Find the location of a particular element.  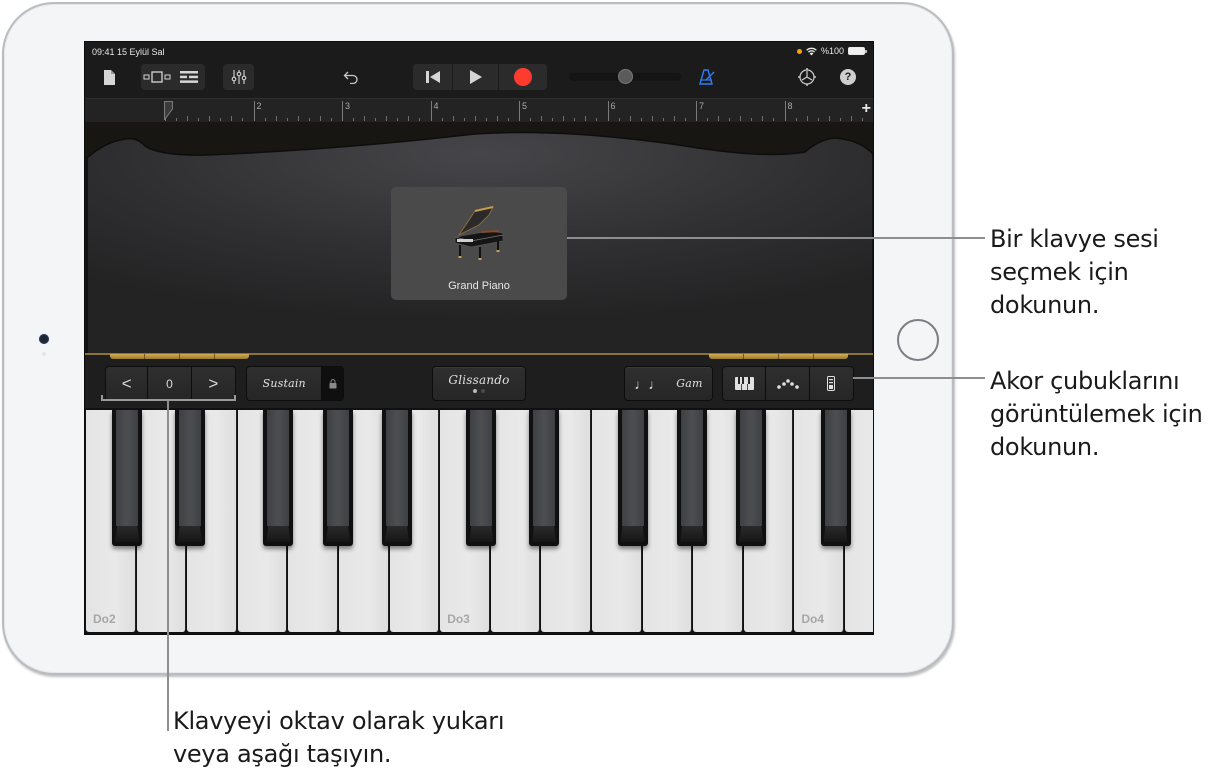

glissando-page-dots is located at coordinates (479, 390).